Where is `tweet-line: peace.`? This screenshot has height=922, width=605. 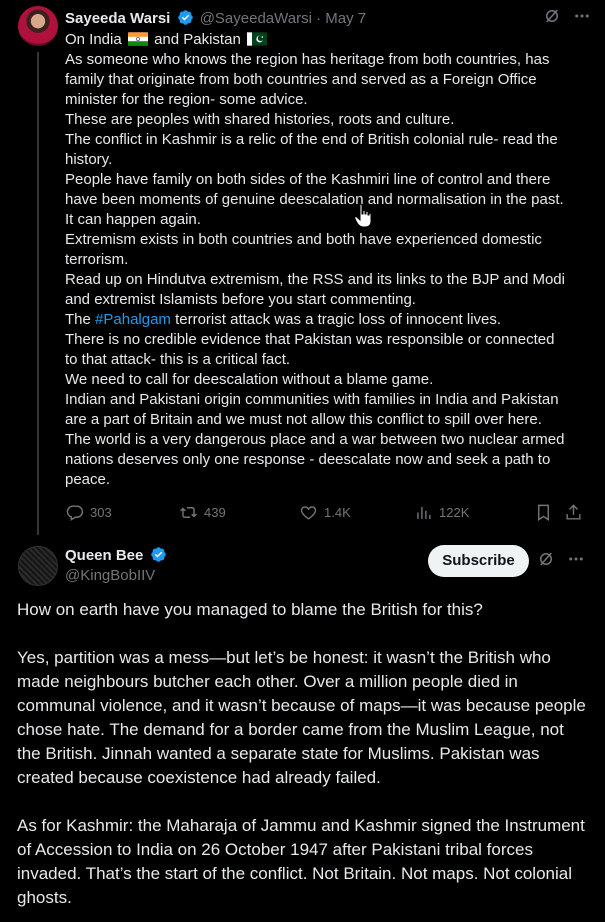
tweet-line: peace. is located at coordinates (88, 479).